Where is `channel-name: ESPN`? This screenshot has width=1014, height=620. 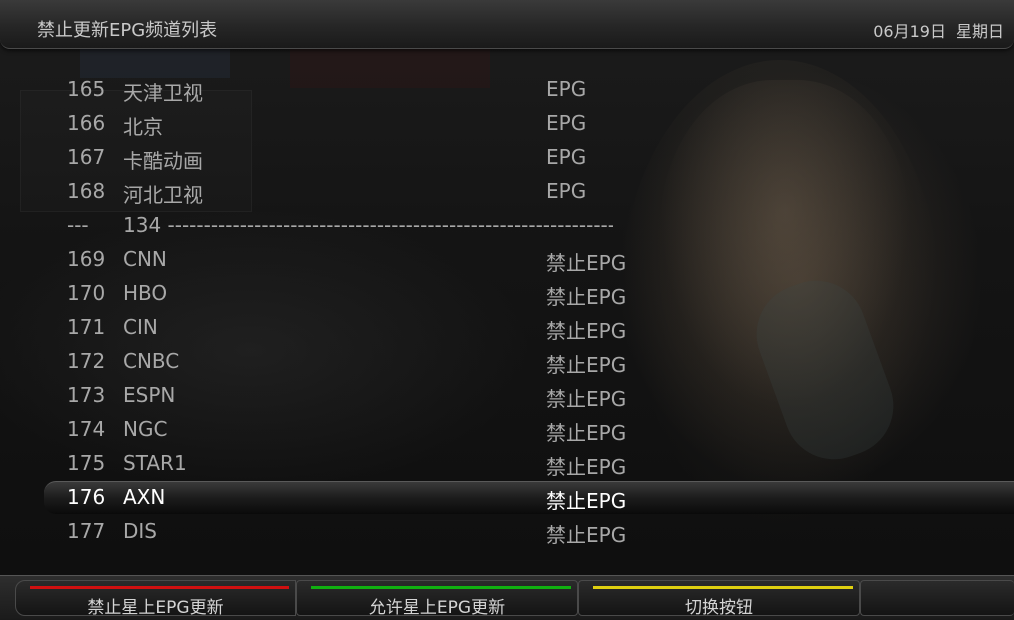 channel-name: ESPN is located at coordinates (149, 395).